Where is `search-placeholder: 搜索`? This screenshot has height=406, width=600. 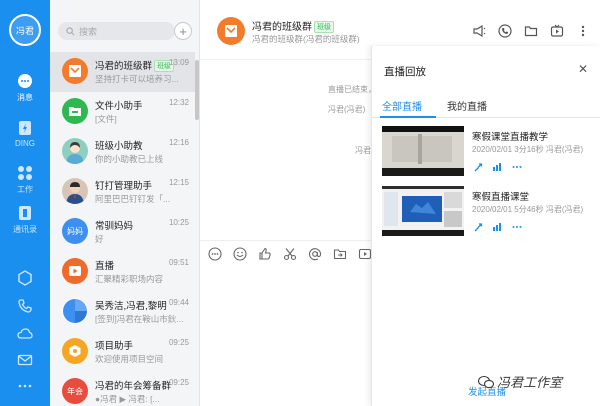
search-placeholder: 搜索 is located at coordinates (88, 31).